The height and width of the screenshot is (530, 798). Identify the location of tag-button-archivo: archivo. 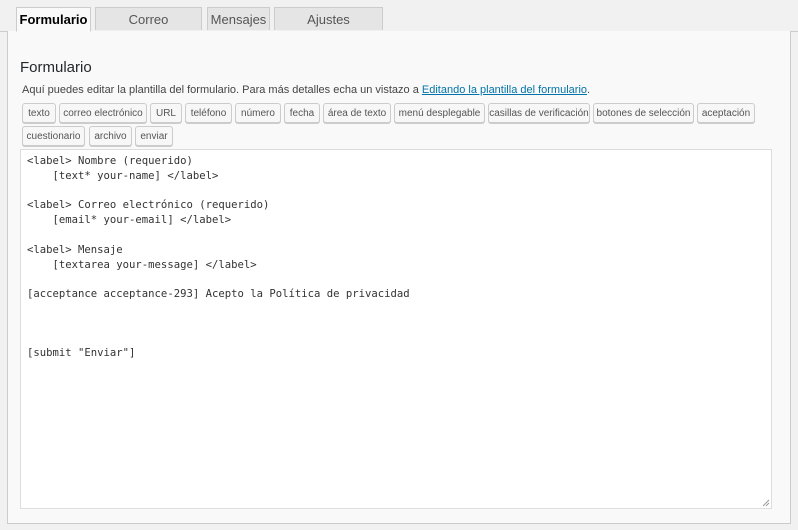
(110, 136).